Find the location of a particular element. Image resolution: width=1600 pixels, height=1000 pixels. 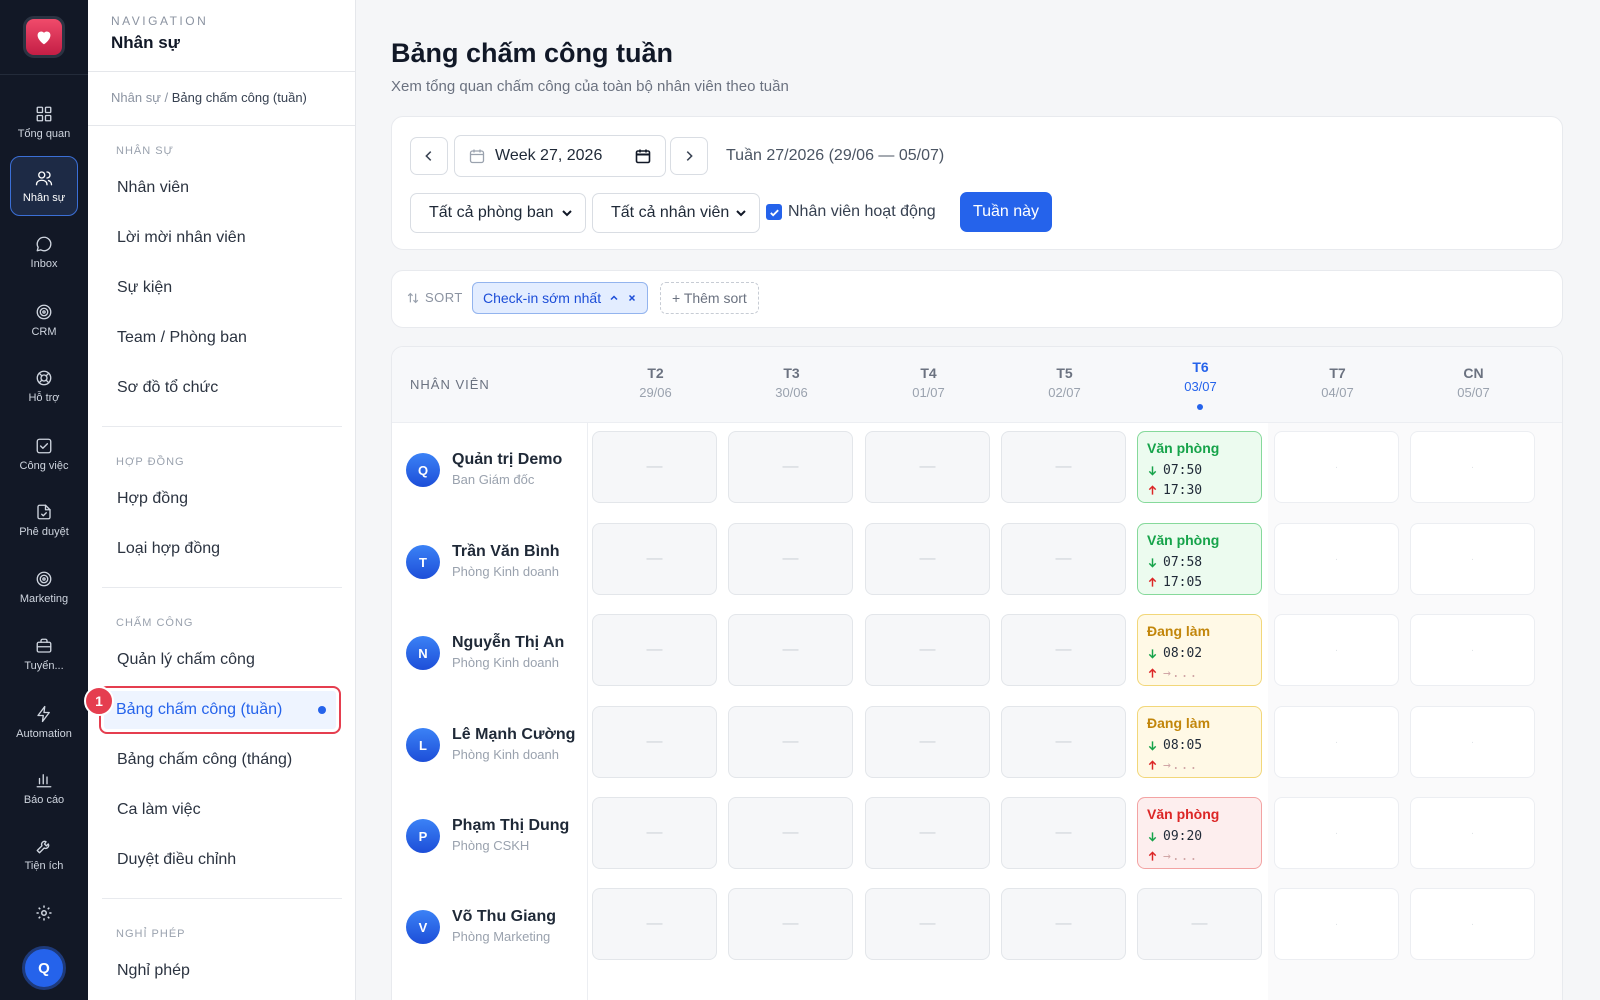

user-avatar: Q is located at coordinates (44, 968).